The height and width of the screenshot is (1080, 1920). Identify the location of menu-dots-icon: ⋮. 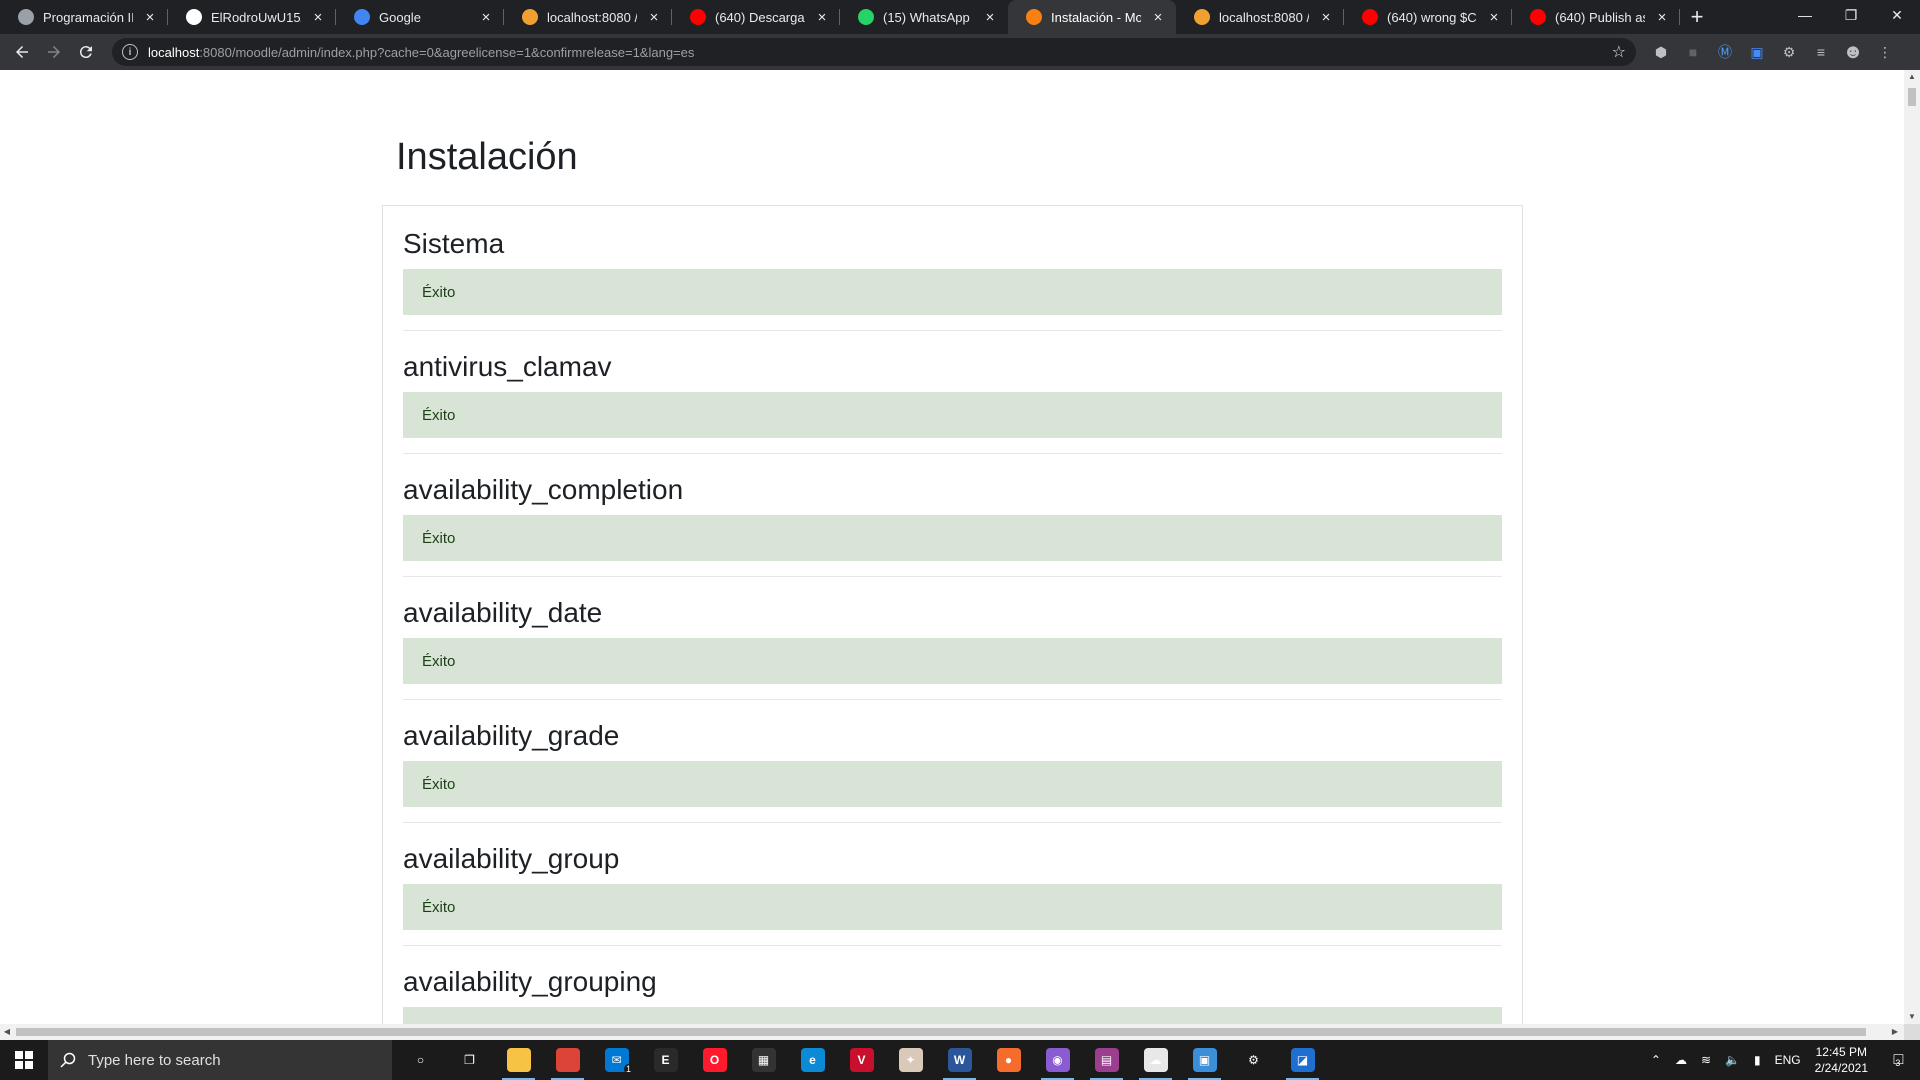
(1885, 52).